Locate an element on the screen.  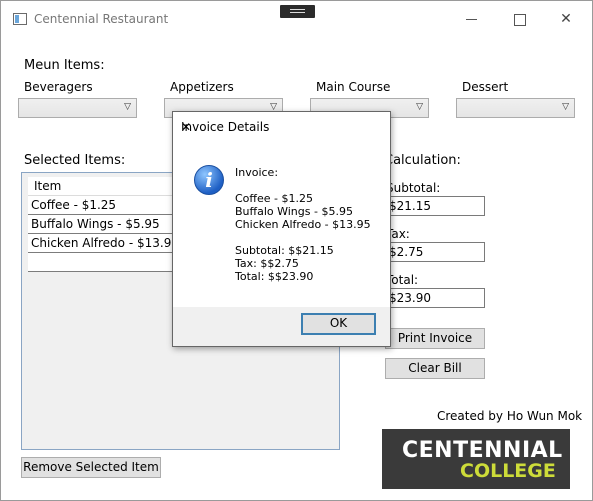
appetizers-label: Appetizers is located at coordinates (202, 87).